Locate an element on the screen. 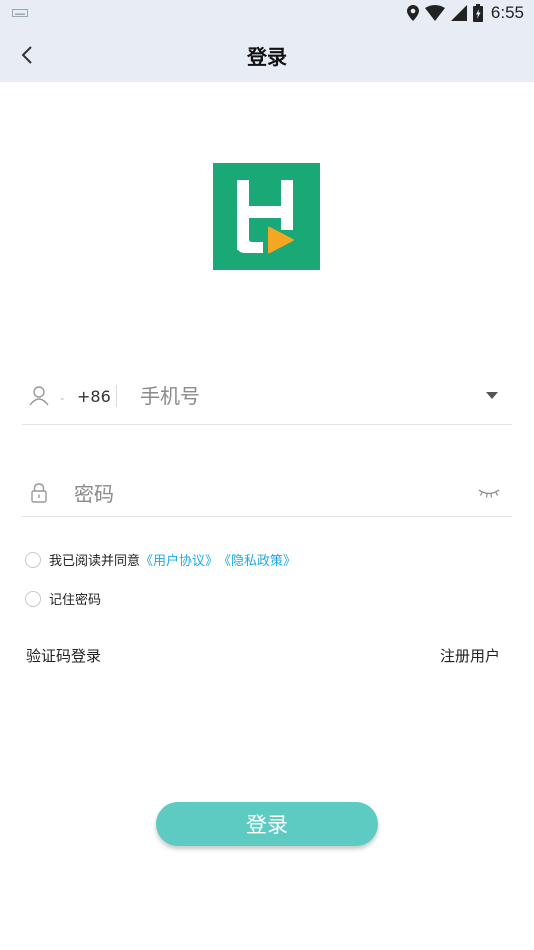  country-code: +86 is located at coordinates (94, 396).